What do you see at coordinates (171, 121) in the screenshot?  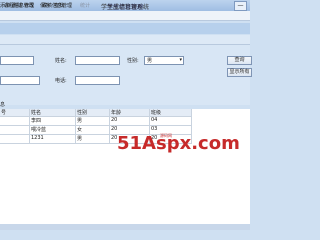 I see `table-cell: 04` at bounding box center [171, 121].